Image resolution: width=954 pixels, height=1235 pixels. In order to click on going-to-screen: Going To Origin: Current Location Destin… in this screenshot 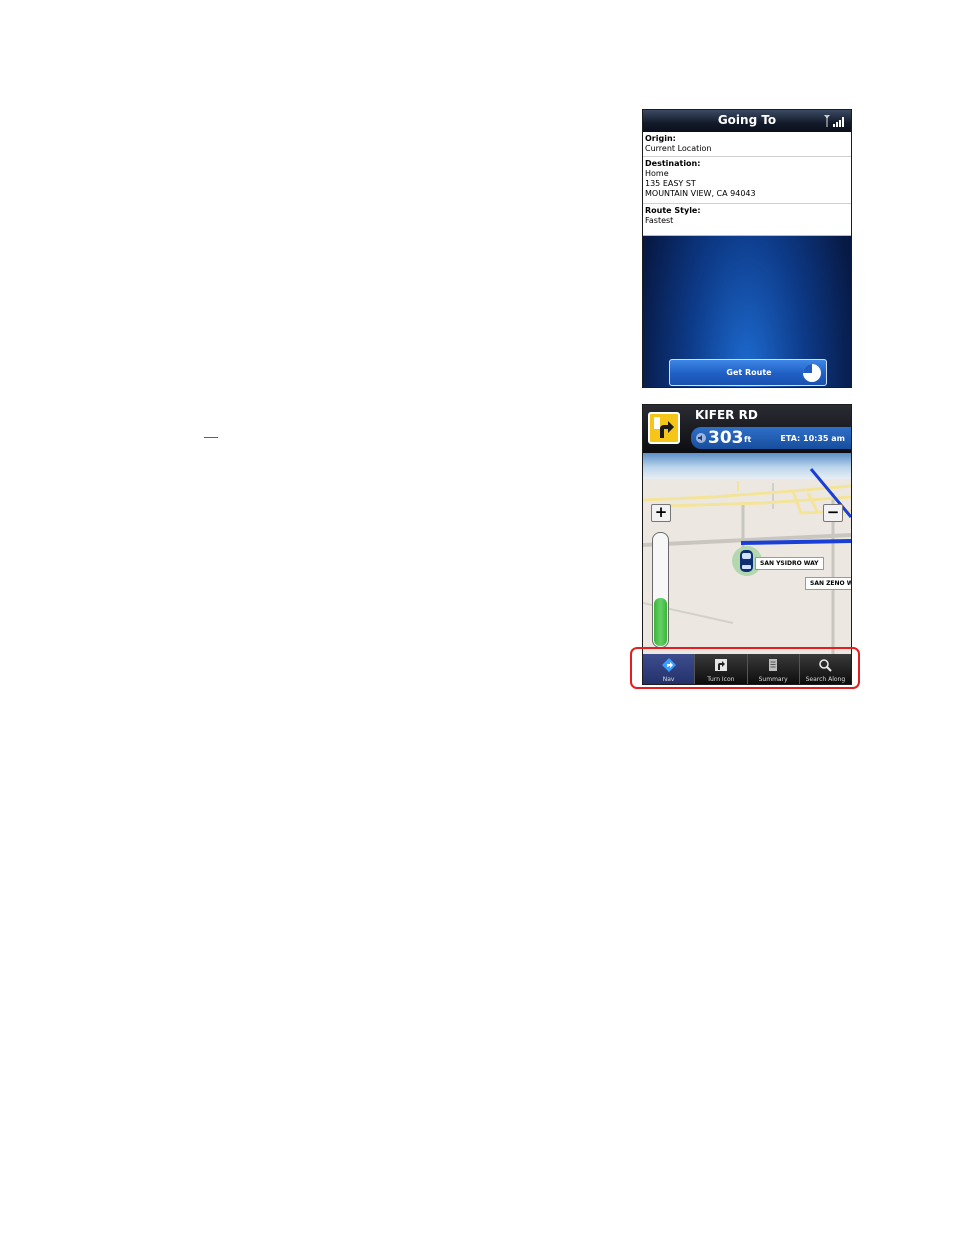, I will do `click(747, 248)`.